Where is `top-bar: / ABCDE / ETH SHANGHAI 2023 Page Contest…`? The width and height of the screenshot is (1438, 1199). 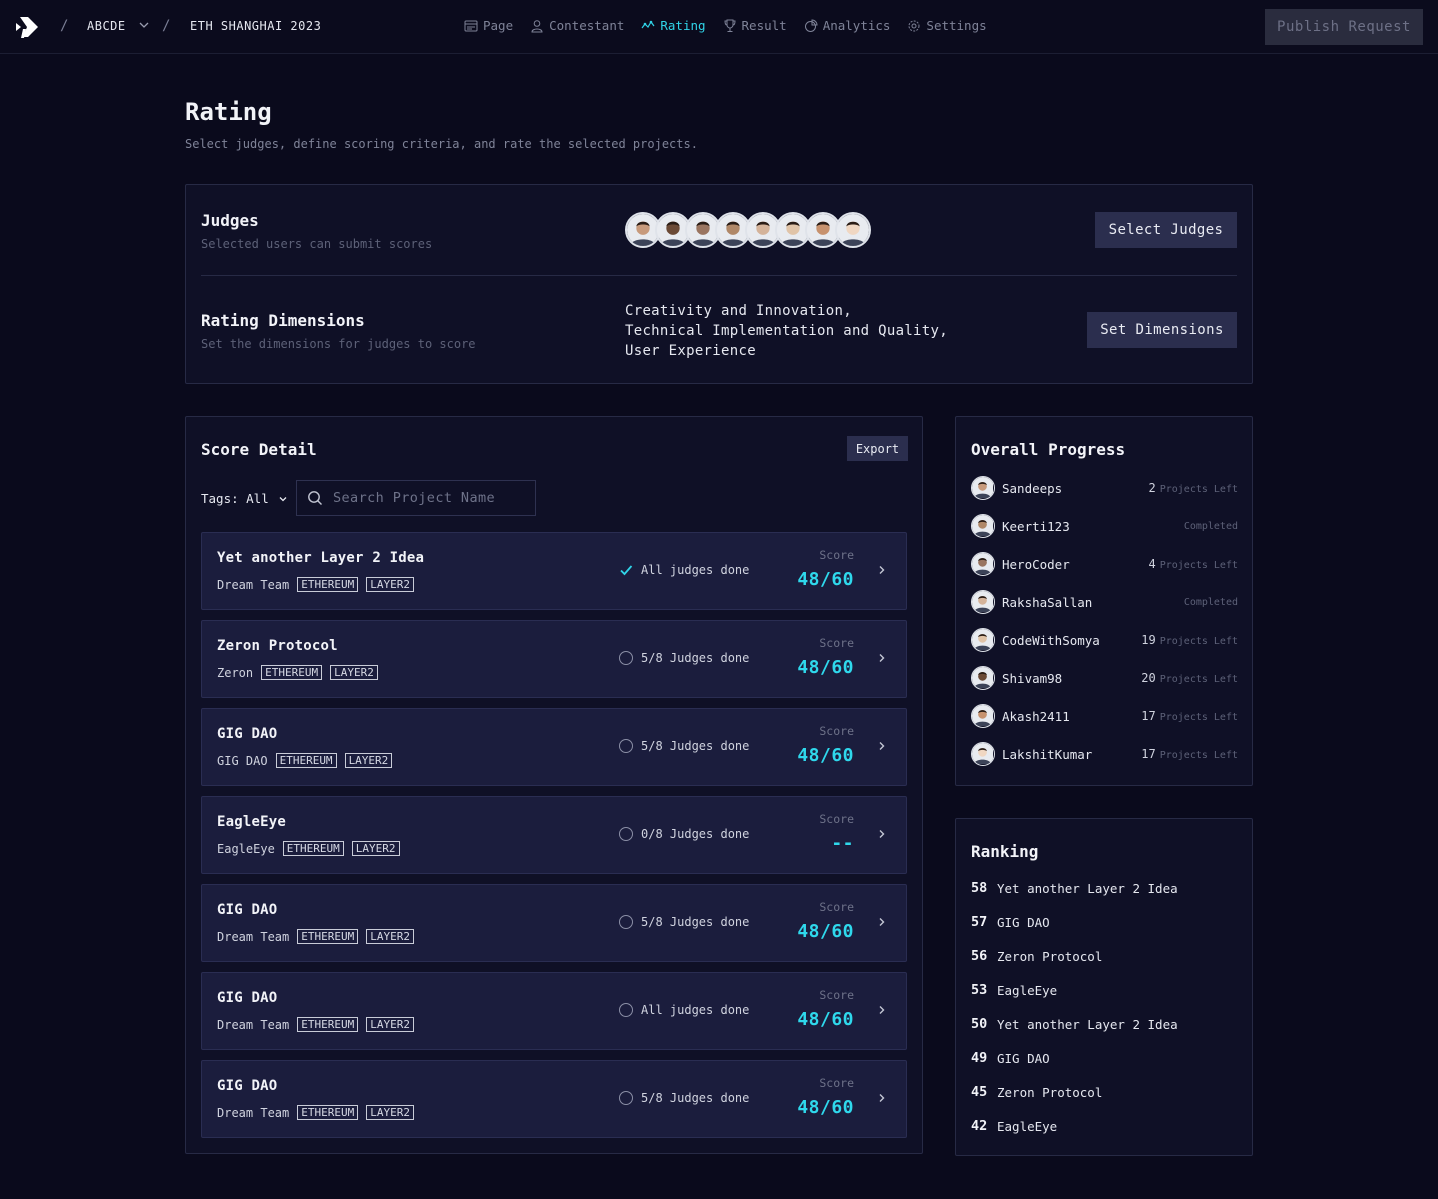 top-bar: / ABCDE / ETH SHANGHAI 2023 Page Contest… is located at coordinates (719, 27).